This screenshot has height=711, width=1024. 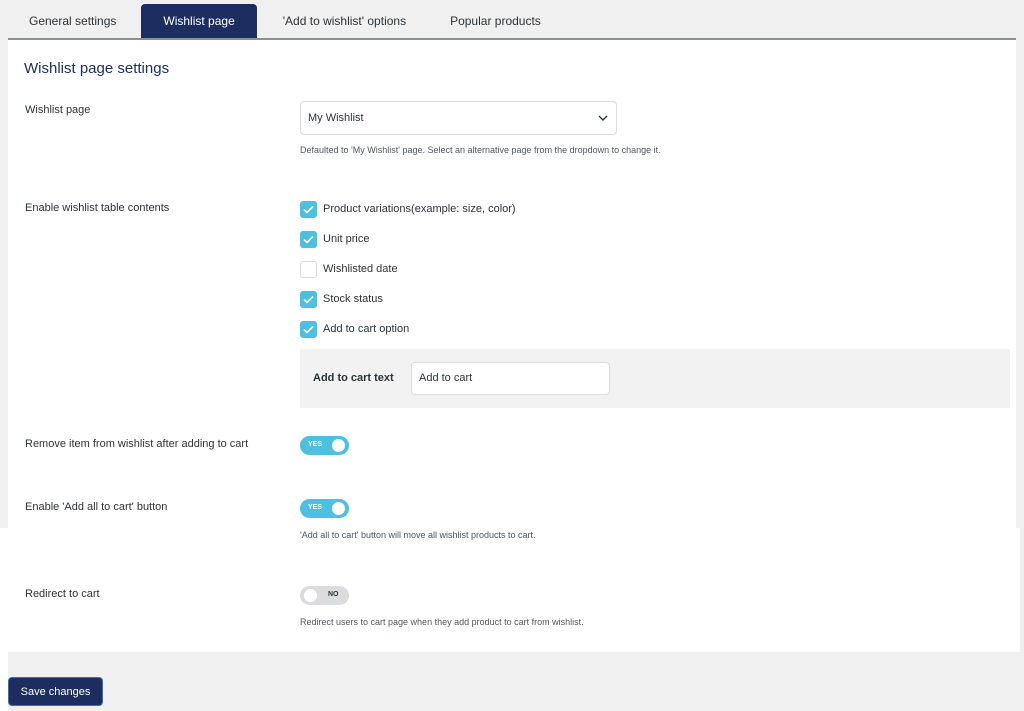 I want to click on add-all-to-cart-toggle: YES, so click(x=324, y=508).